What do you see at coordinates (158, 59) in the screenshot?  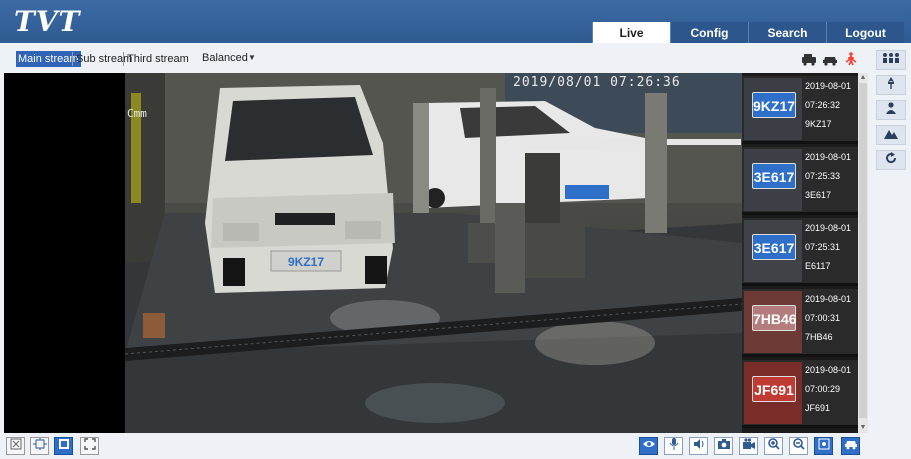 I see `third-stream-tab: Third stream` at bounding box center [158, 59].